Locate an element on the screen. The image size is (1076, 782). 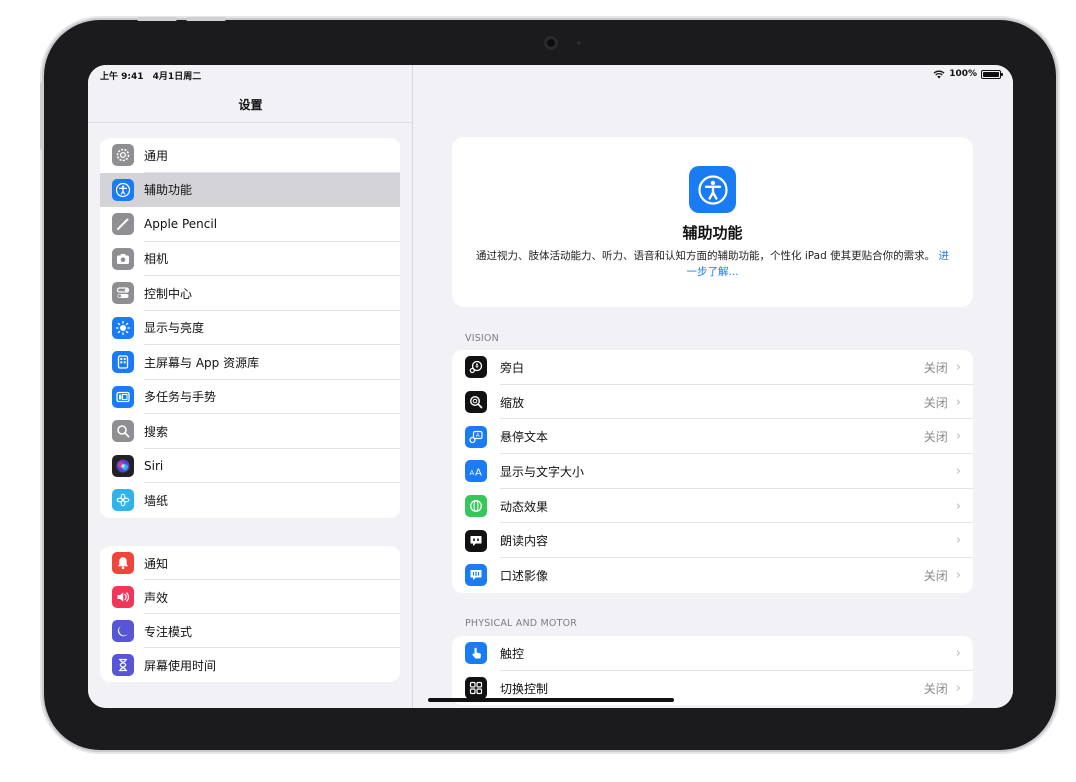
hero-title: 辅助功能 is located at coordinates (712, 233).